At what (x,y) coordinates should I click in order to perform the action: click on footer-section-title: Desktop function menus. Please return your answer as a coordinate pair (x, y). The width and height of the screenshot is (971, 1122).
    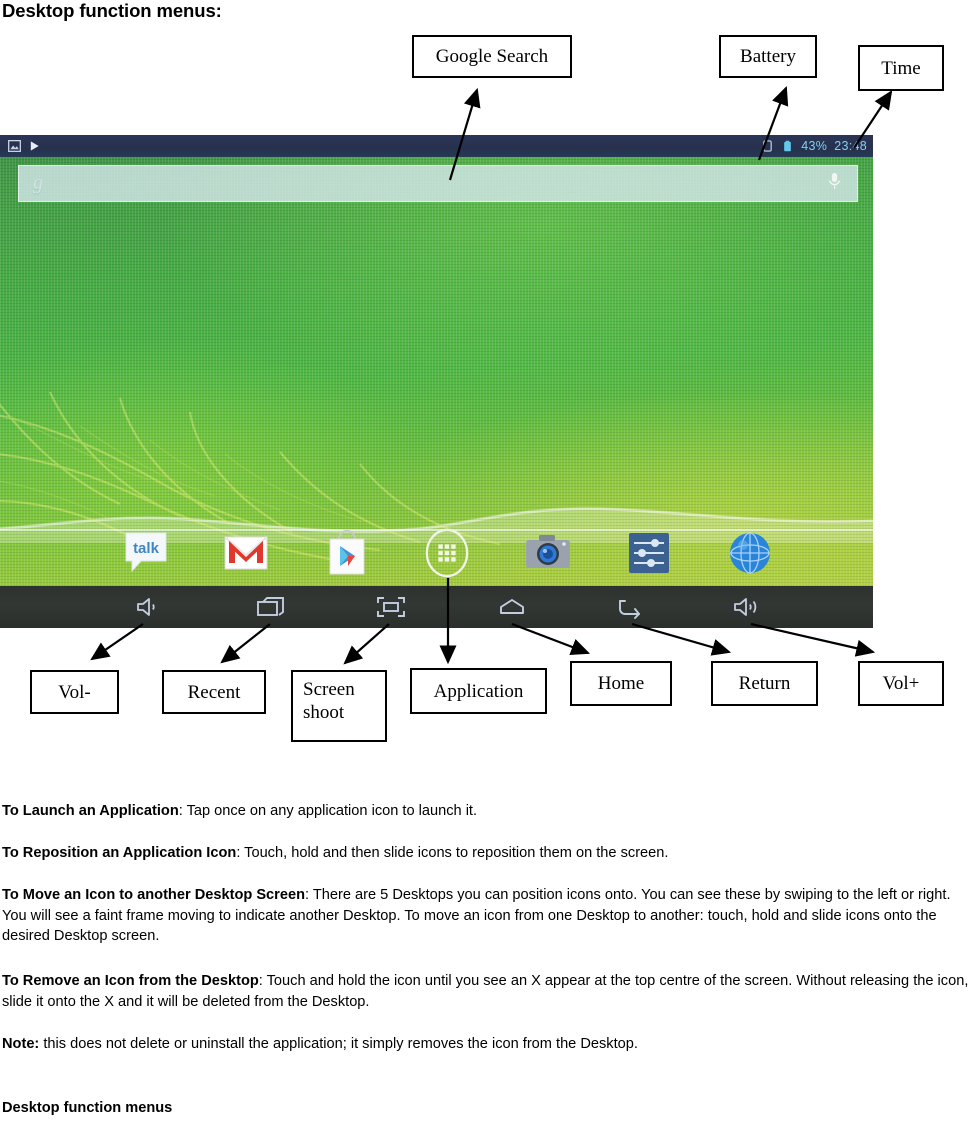
    Looking at the image, I should click on (87, 1108).